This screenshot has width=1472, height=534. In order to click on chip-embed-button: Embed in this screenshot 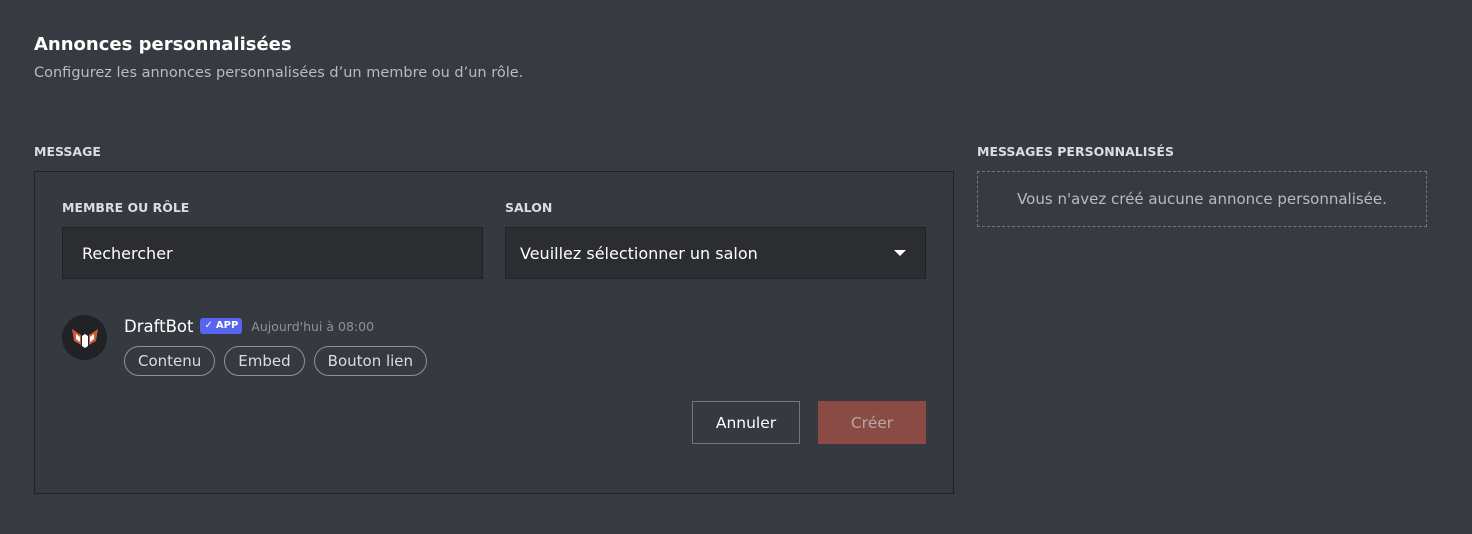, I will do `click(264, 361)`.